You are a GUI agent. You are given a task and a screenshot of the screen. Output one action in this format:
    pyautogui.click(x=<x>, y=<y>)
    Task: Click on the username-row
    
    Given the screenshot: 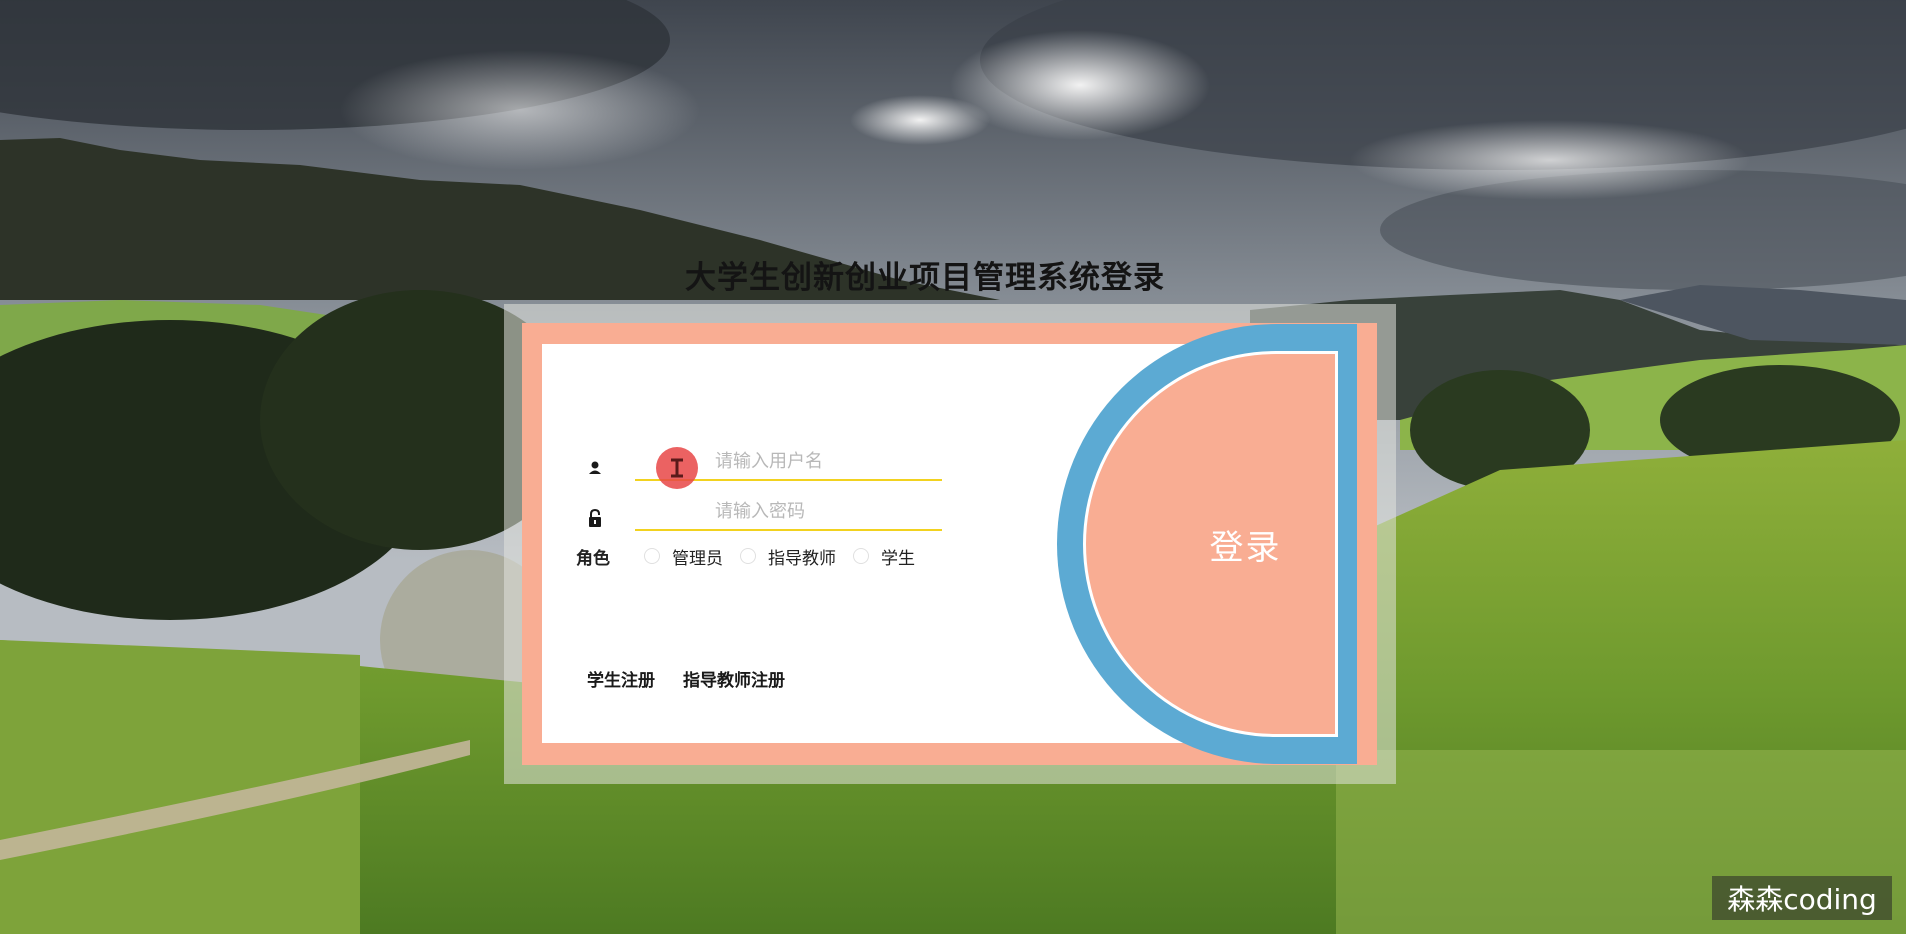 What is the action you would take?
    pyautogui.click(x=776, y=463)
    